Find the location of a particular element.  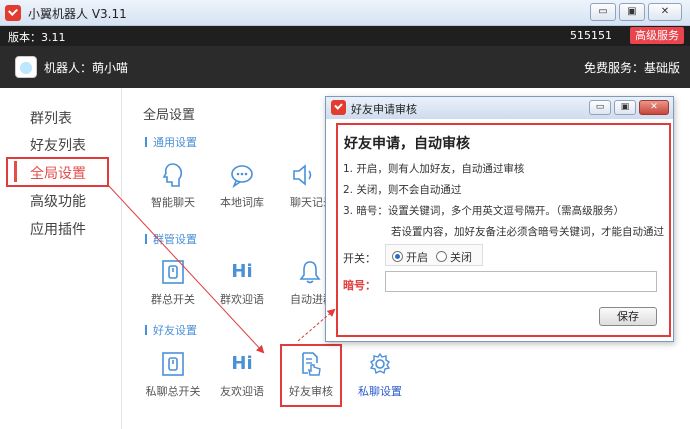

rule-line: 3. 暗号：设置关键词，多个用英文逗号隔开。（需高级服务） is located at coordinates (484, 211).